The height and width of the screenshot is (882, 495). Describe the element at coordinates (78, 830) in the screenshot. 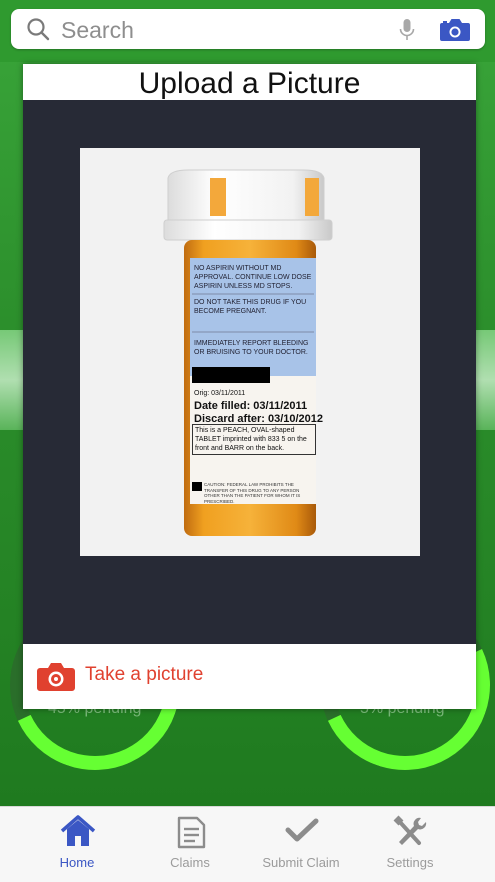

I see `home-icon` at that location.